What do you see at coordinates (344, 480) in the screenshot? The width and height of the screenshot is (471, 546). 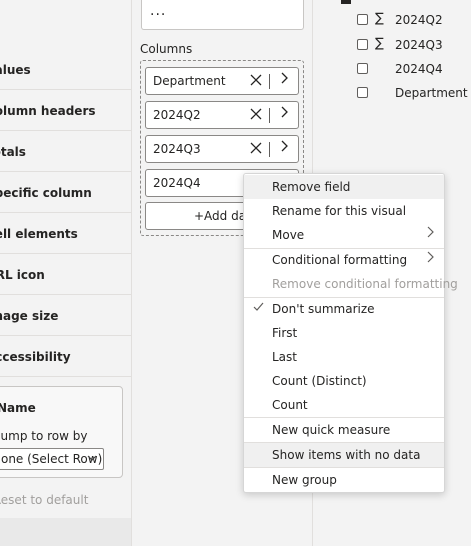 I see `menu-item-new-group: New group` at bounding box center [344, 480].